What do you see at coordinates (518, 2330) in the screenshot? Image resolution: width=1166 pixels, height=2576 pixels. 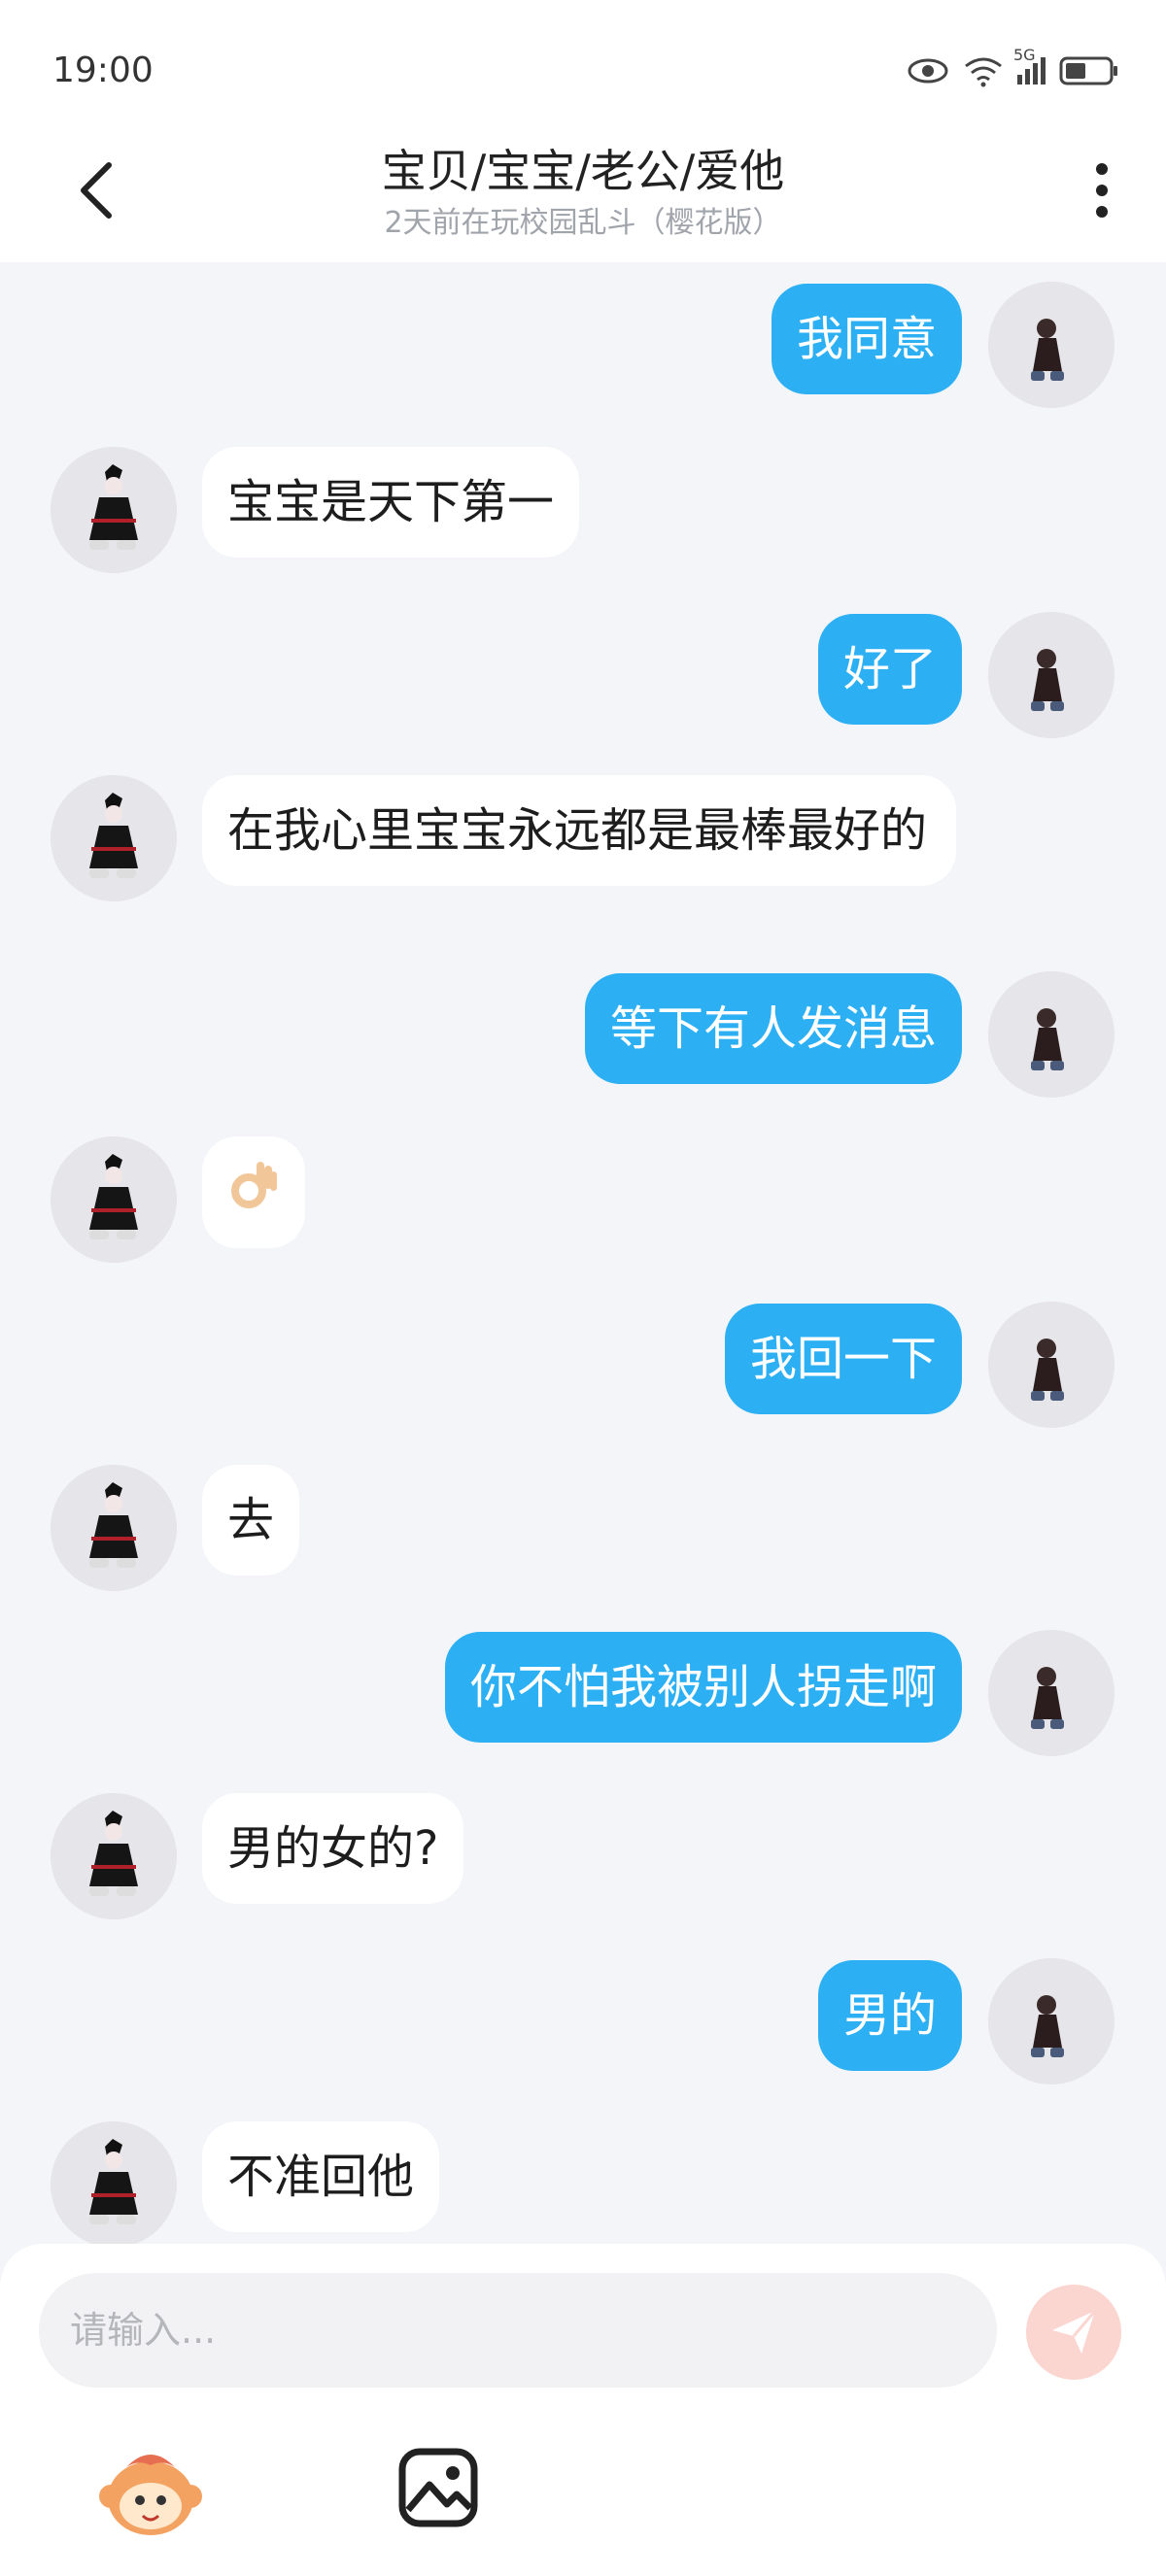 I see `message-input` at bounding box center [518, 2330].